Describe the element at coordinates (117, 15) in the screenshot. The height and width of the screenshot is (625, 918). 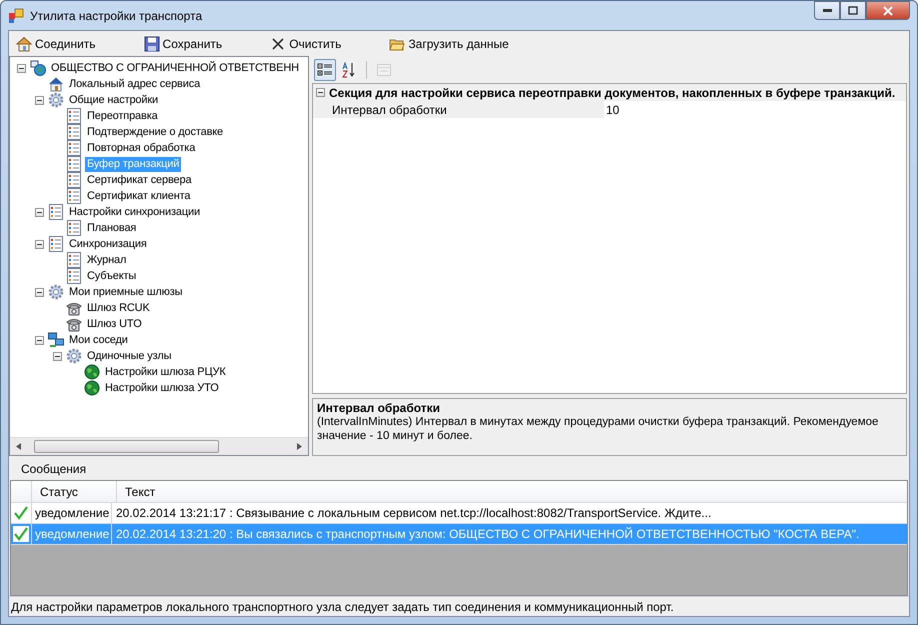
I see `window-title: Утилита настройки транспорта` at that location.